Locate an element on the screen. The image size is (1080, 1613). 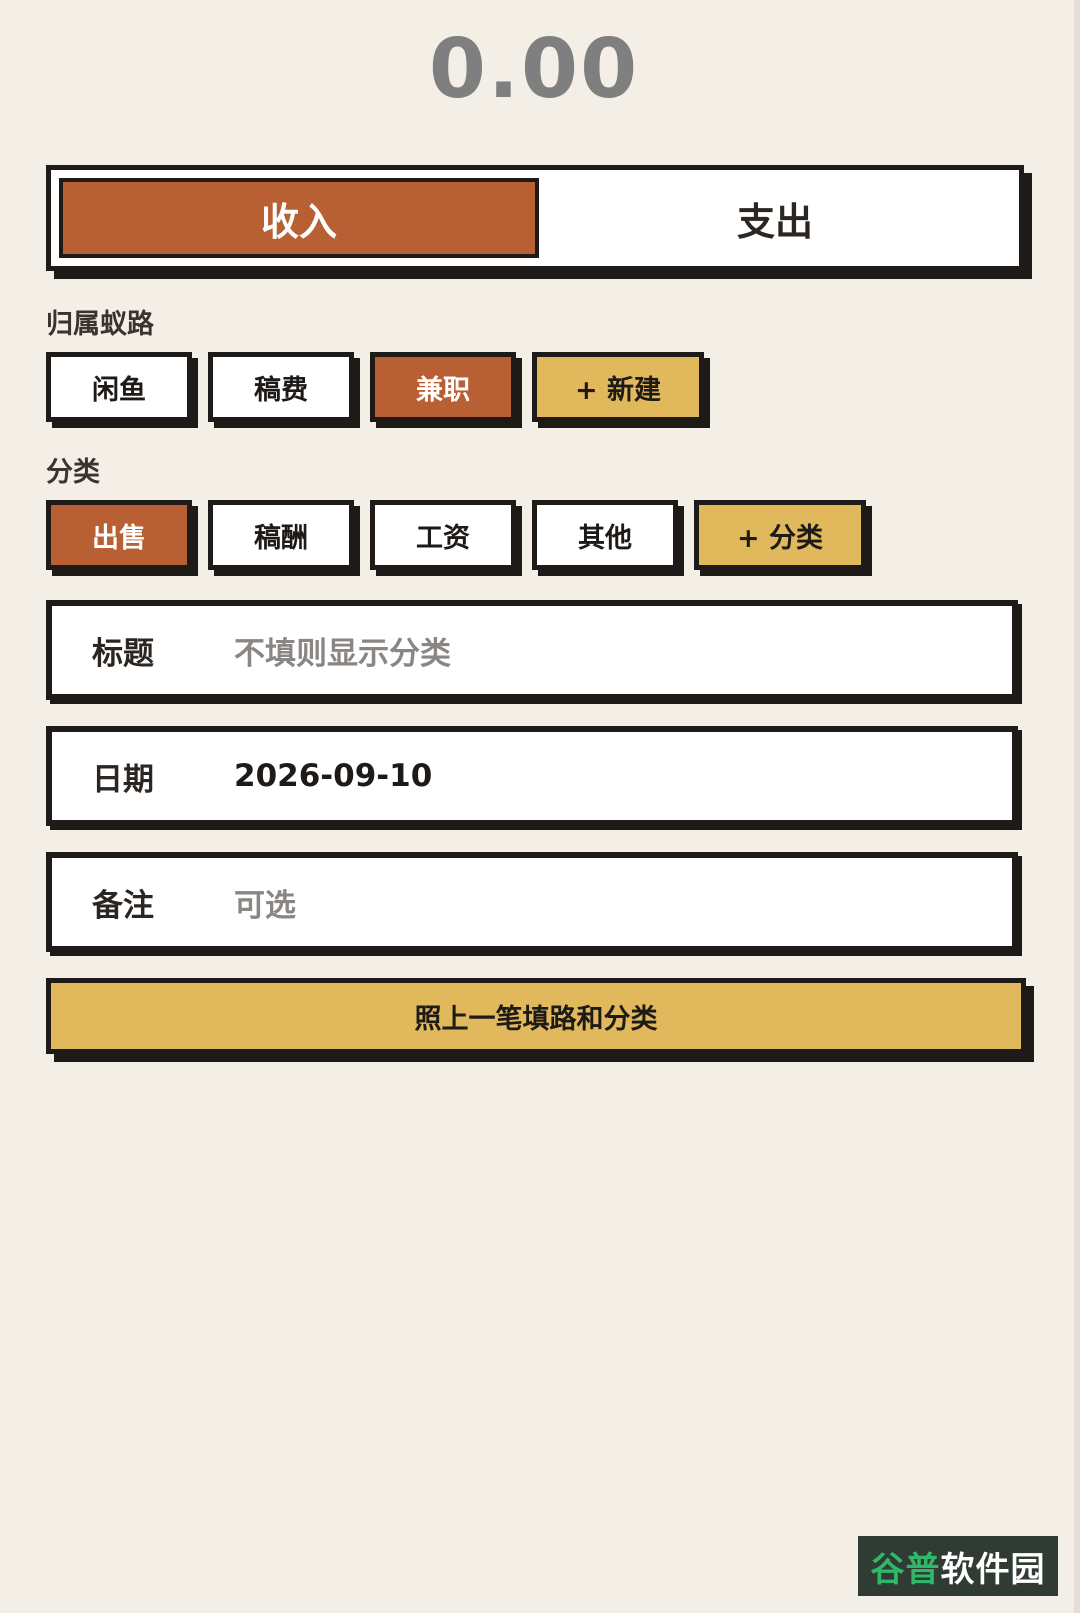
expense-tab: 支出 is located at coordinates (775, 218).